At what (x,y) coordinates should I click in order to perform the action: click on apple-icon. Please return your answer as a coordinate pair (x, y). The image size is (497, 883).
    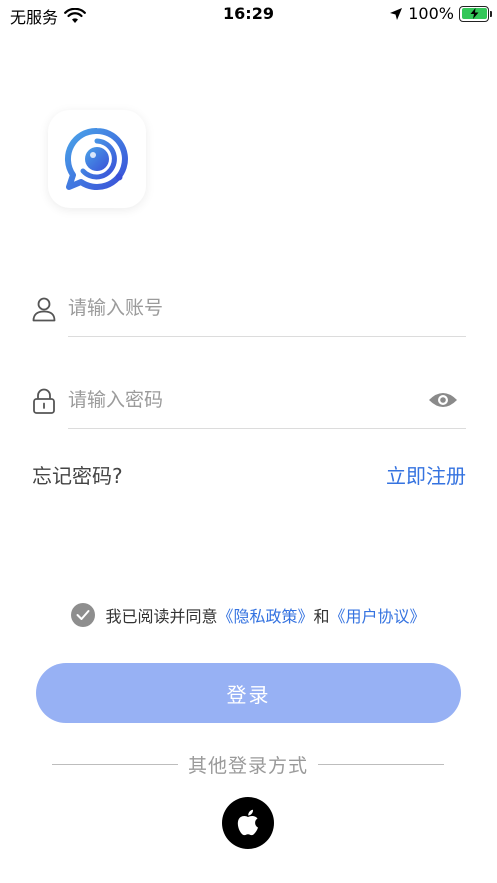
    Looking at the image, I should click on (247, 822).